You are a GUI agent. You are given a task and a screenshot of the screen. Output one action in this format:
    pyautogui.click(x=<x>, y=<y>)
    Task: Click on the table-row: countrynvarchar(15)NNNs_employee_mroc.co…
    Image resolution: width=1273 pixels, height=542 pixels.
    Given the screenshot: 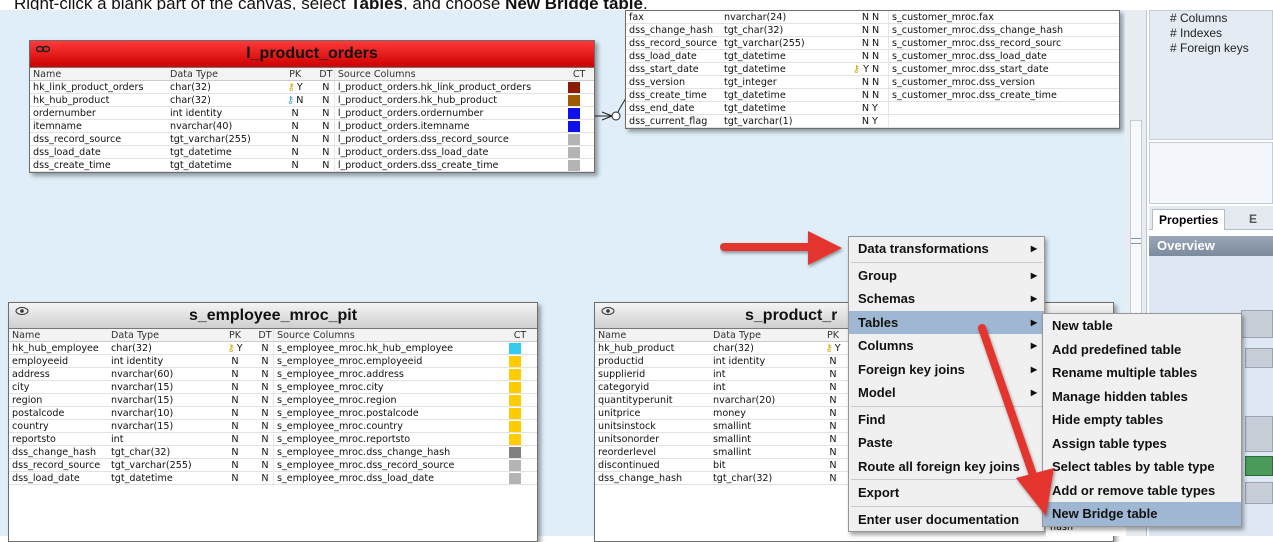 What is the action you would take?
    pyautogui.click(x=273, y=426)
    